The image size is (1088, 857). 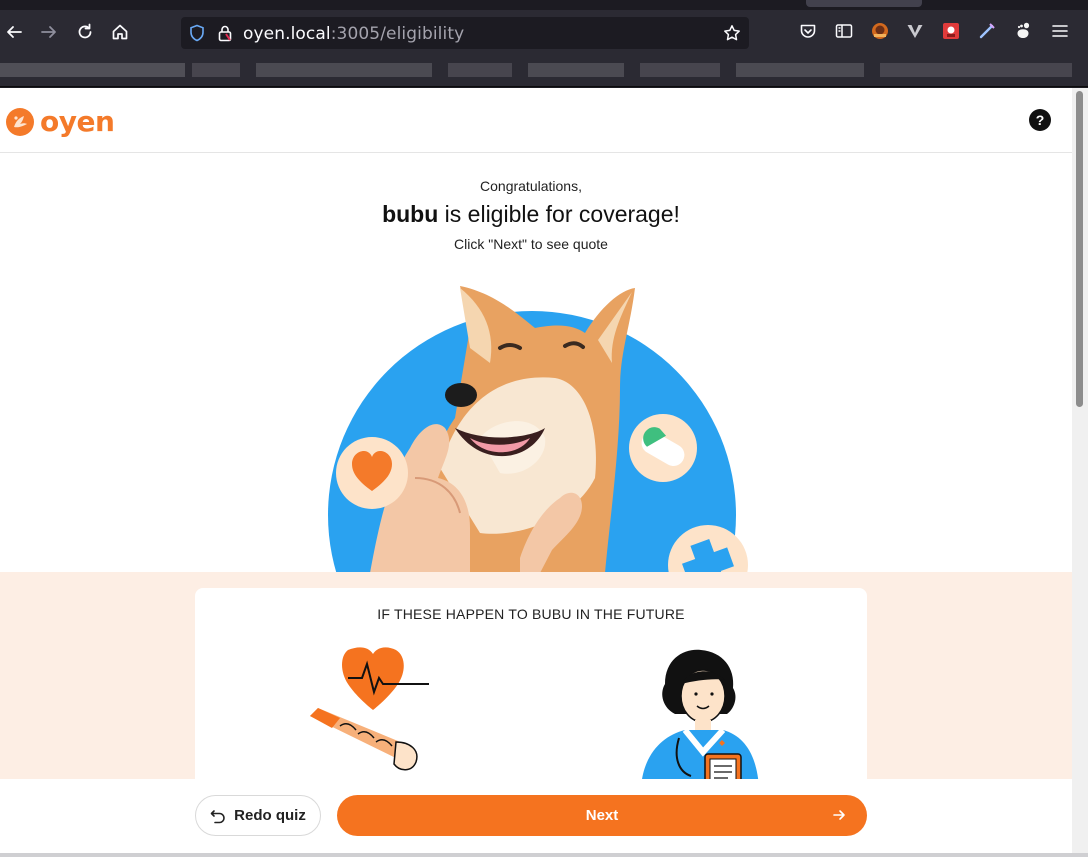 I want to click on eligible-text: is eligible for coverage!, so click(x=559, y=214).